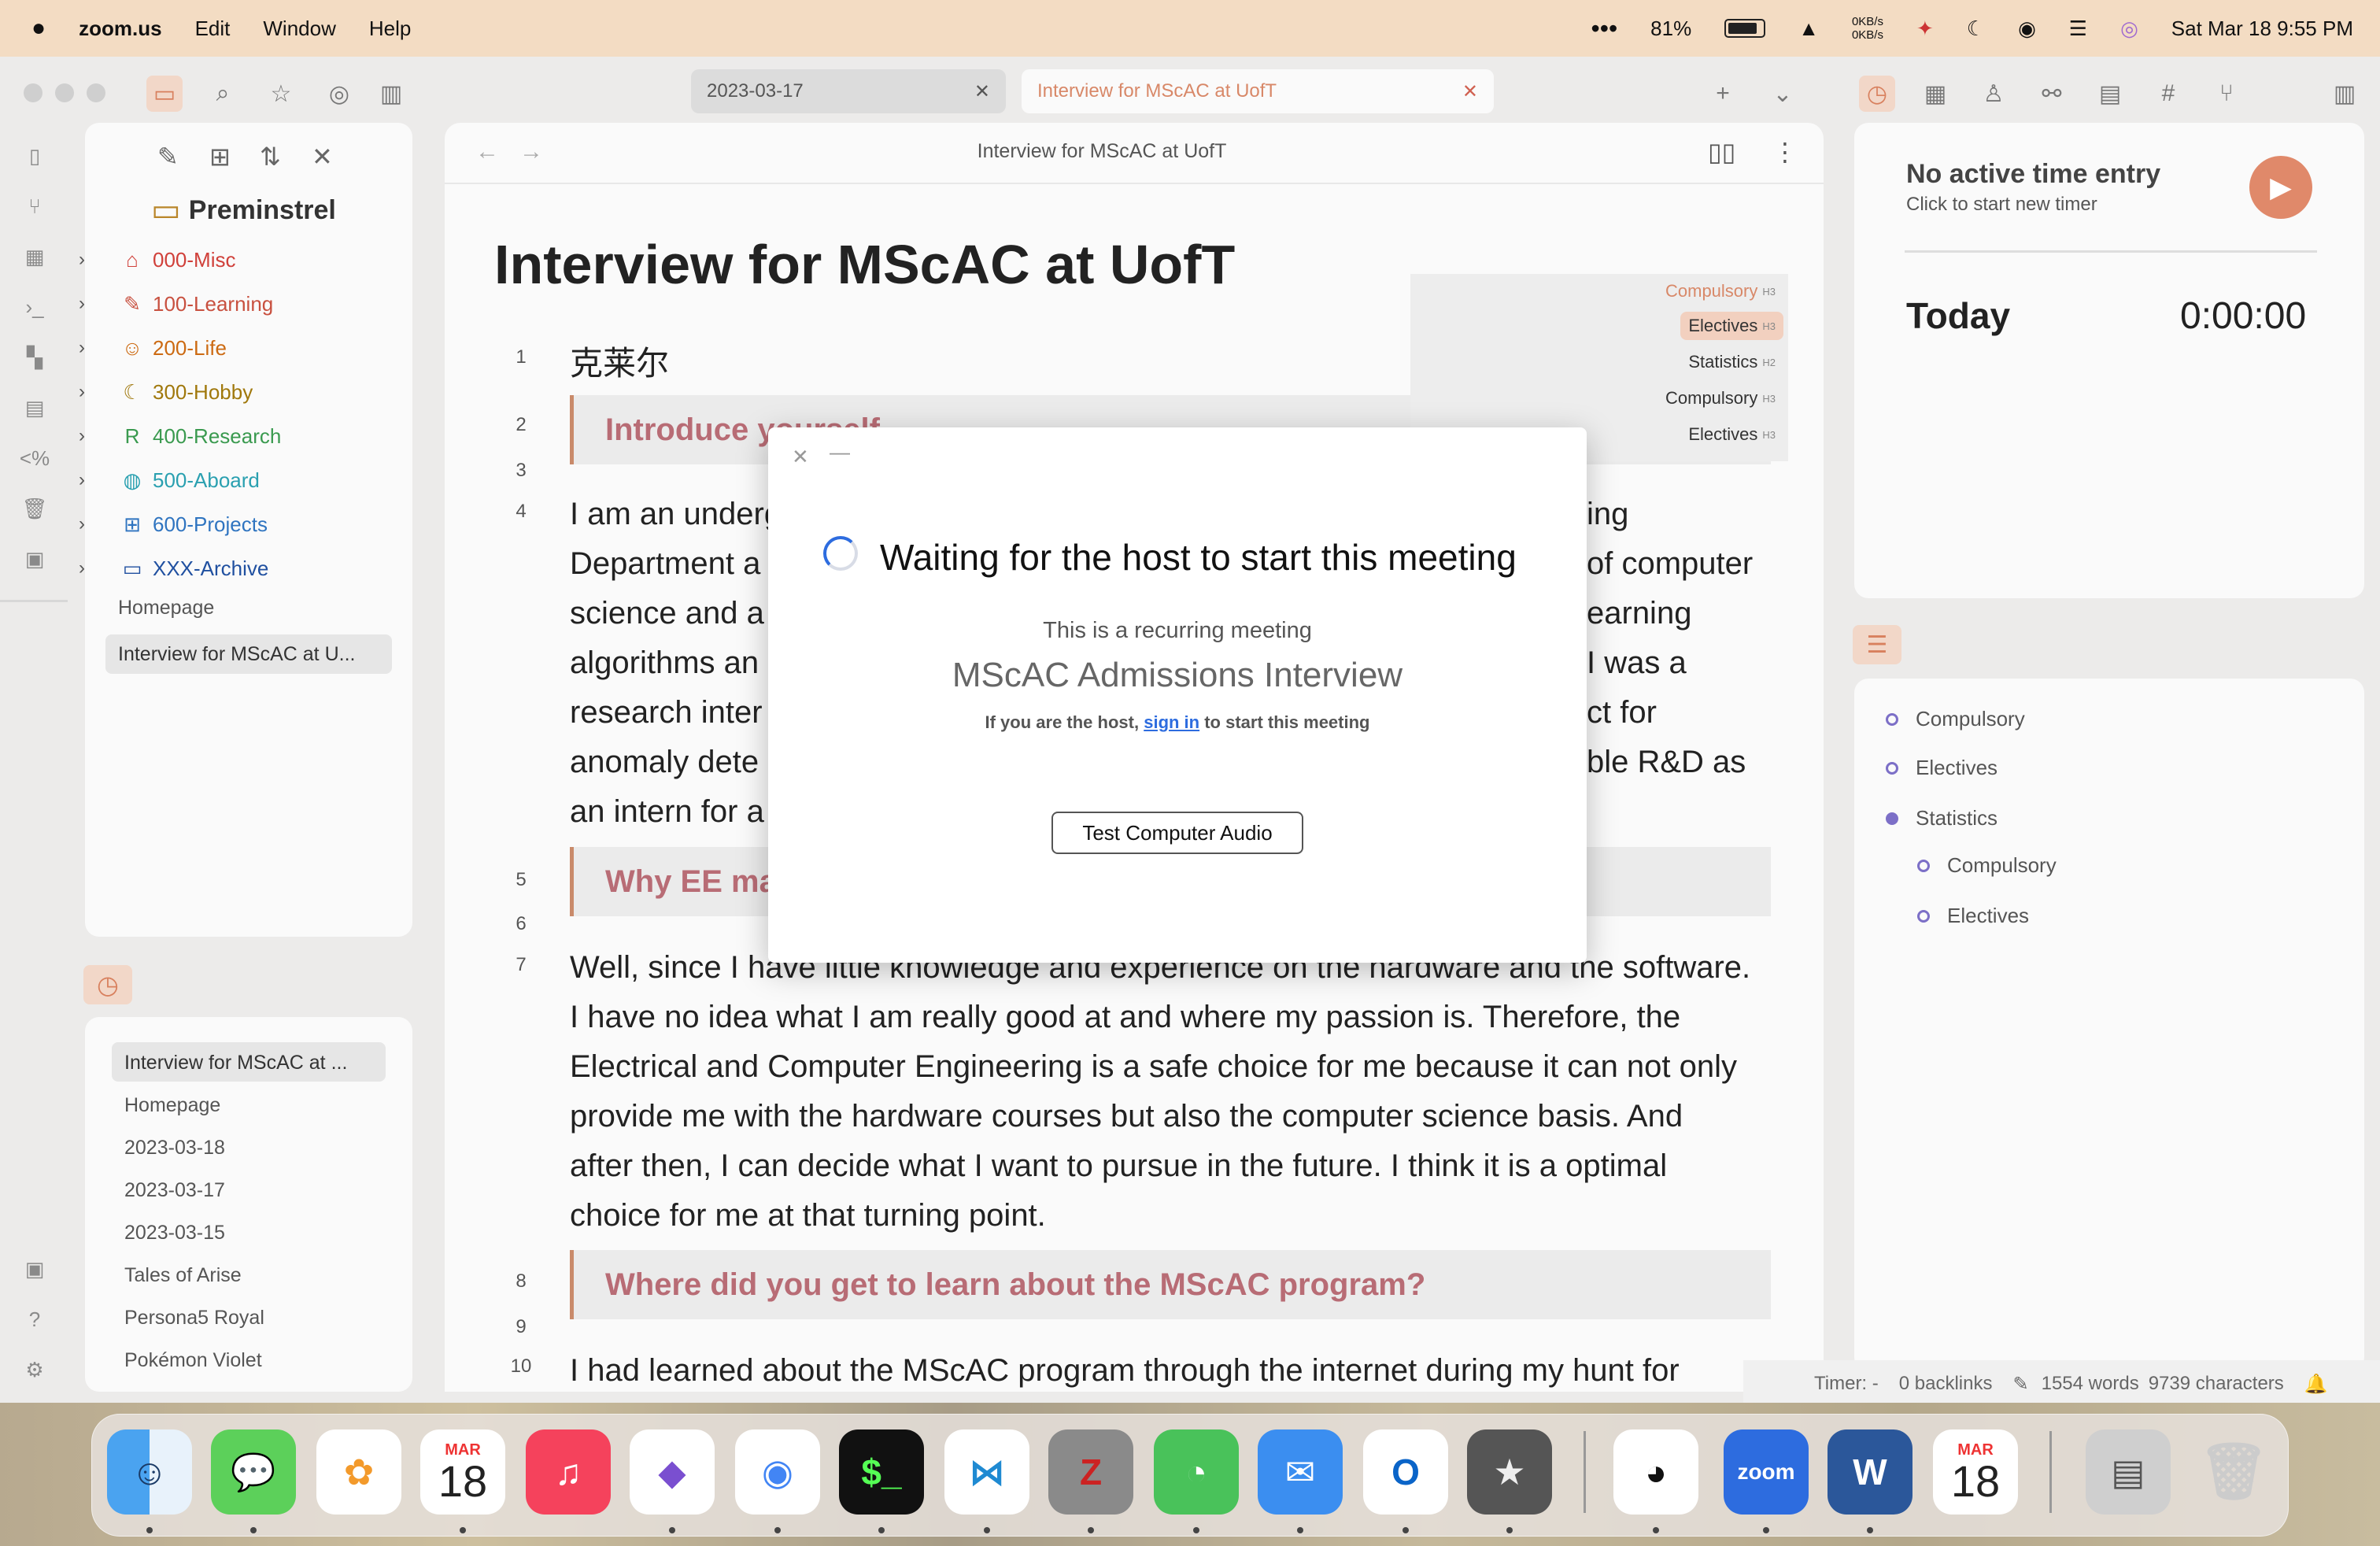  Describe the element at coordinates (33, 93) in the screenshot. I see `close-window-button` at that location.